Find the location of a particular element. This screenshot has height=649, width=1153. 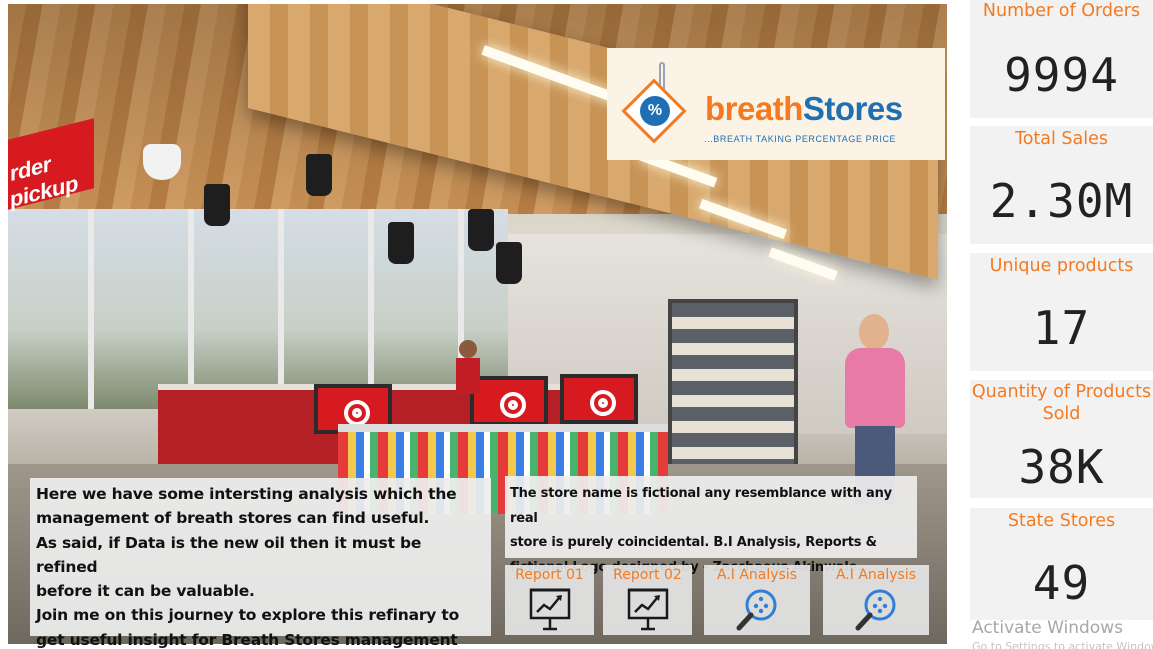

report-01-label: Report 01 is located at coordinates (549, 575).